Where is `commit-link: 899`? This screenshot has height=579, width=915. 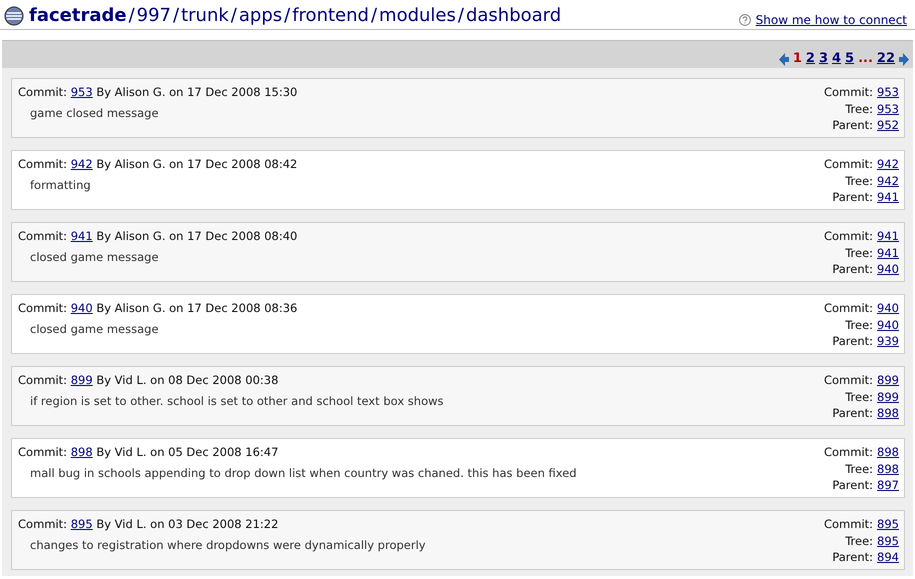
commit-link: 899 is located at coordinates (81, 380).